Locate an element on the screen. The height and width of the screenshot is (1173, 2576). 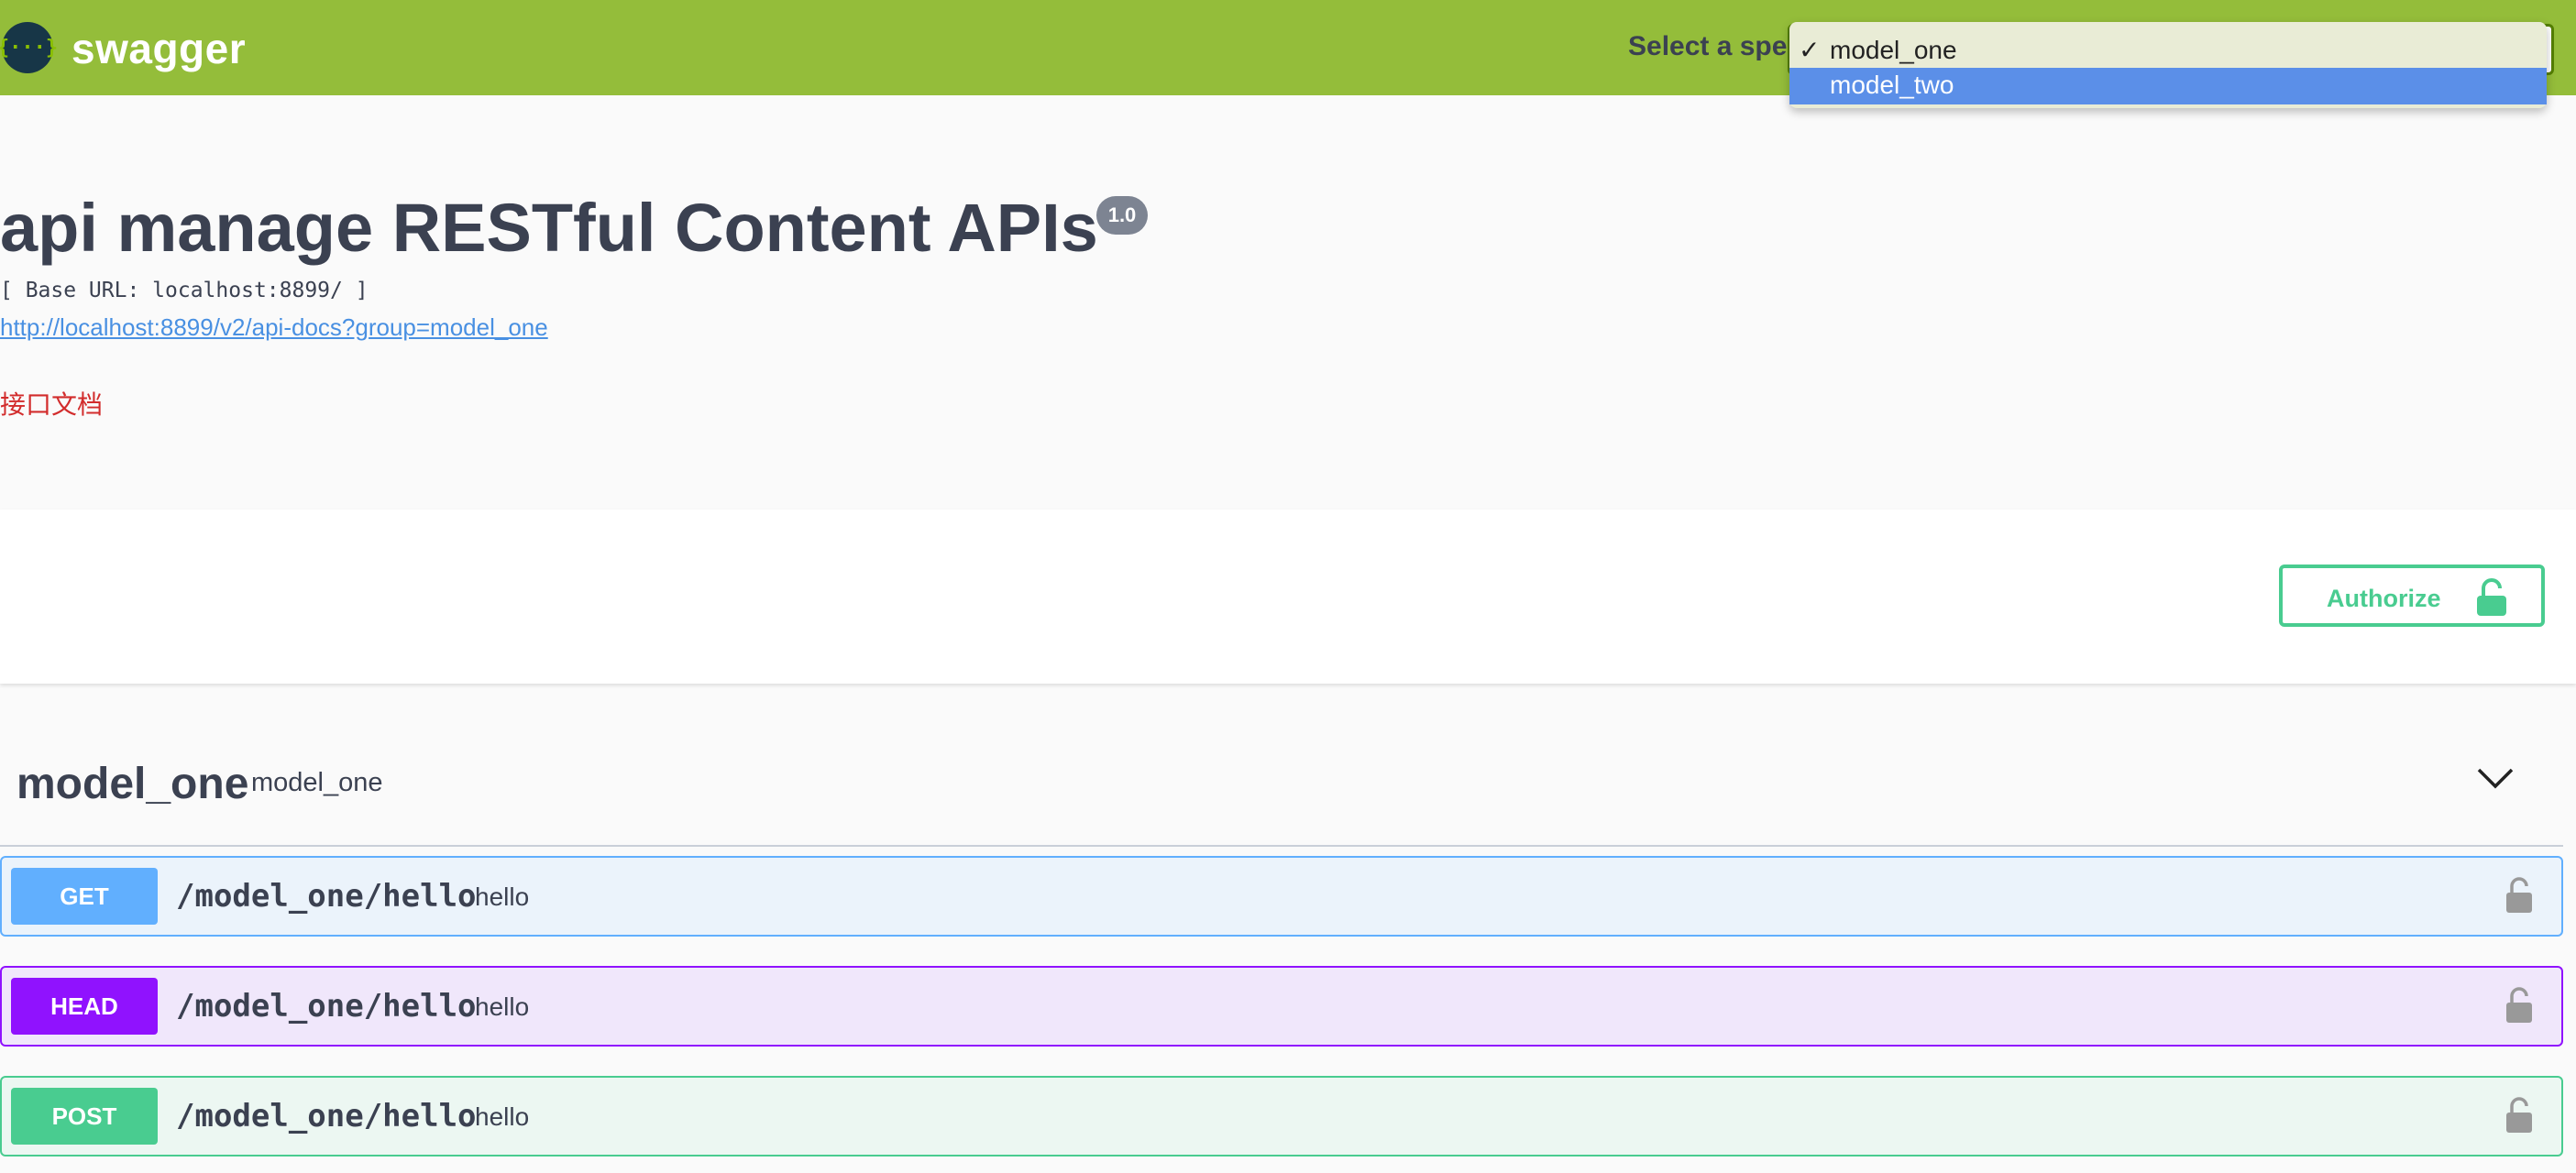
spec-select-label: Select a spec is located at coordinates (1710, 46).